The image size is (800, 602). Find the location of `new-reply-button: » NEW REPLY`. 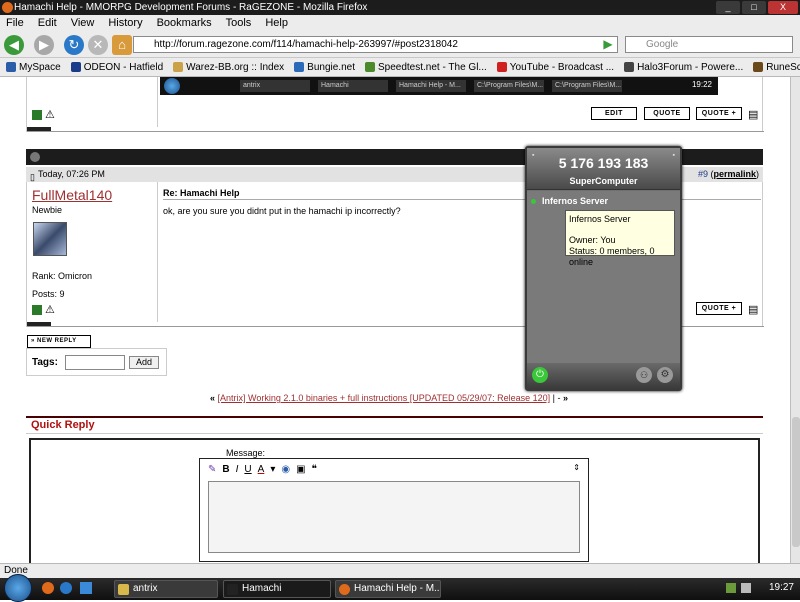

new-reply-button: » NEW REPLY is located at coordinates (59, 341).